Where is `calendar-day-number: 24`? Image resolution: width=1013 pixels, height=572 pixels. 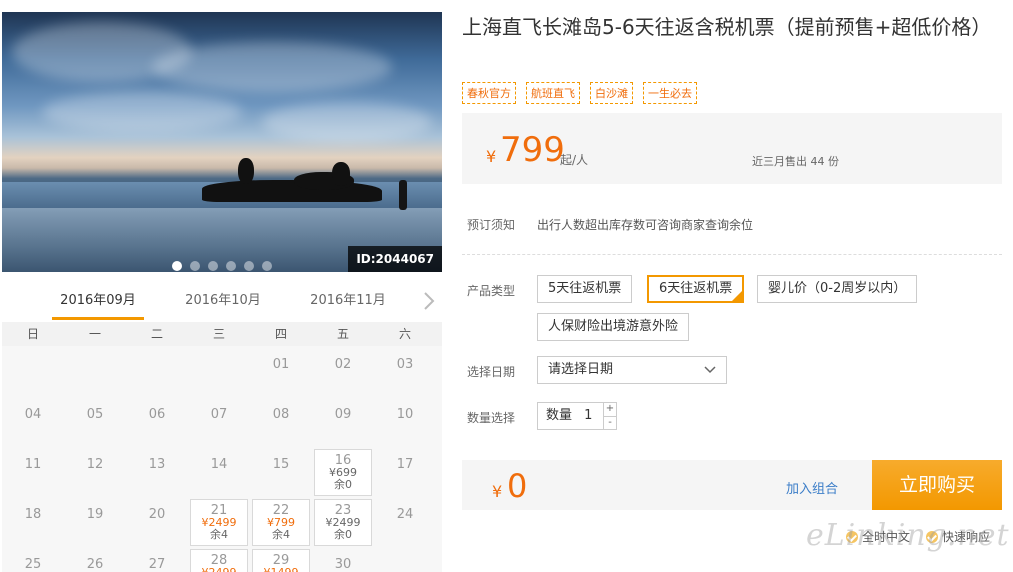 calendar-day-number: 24 is located at coordinates (405, 514).